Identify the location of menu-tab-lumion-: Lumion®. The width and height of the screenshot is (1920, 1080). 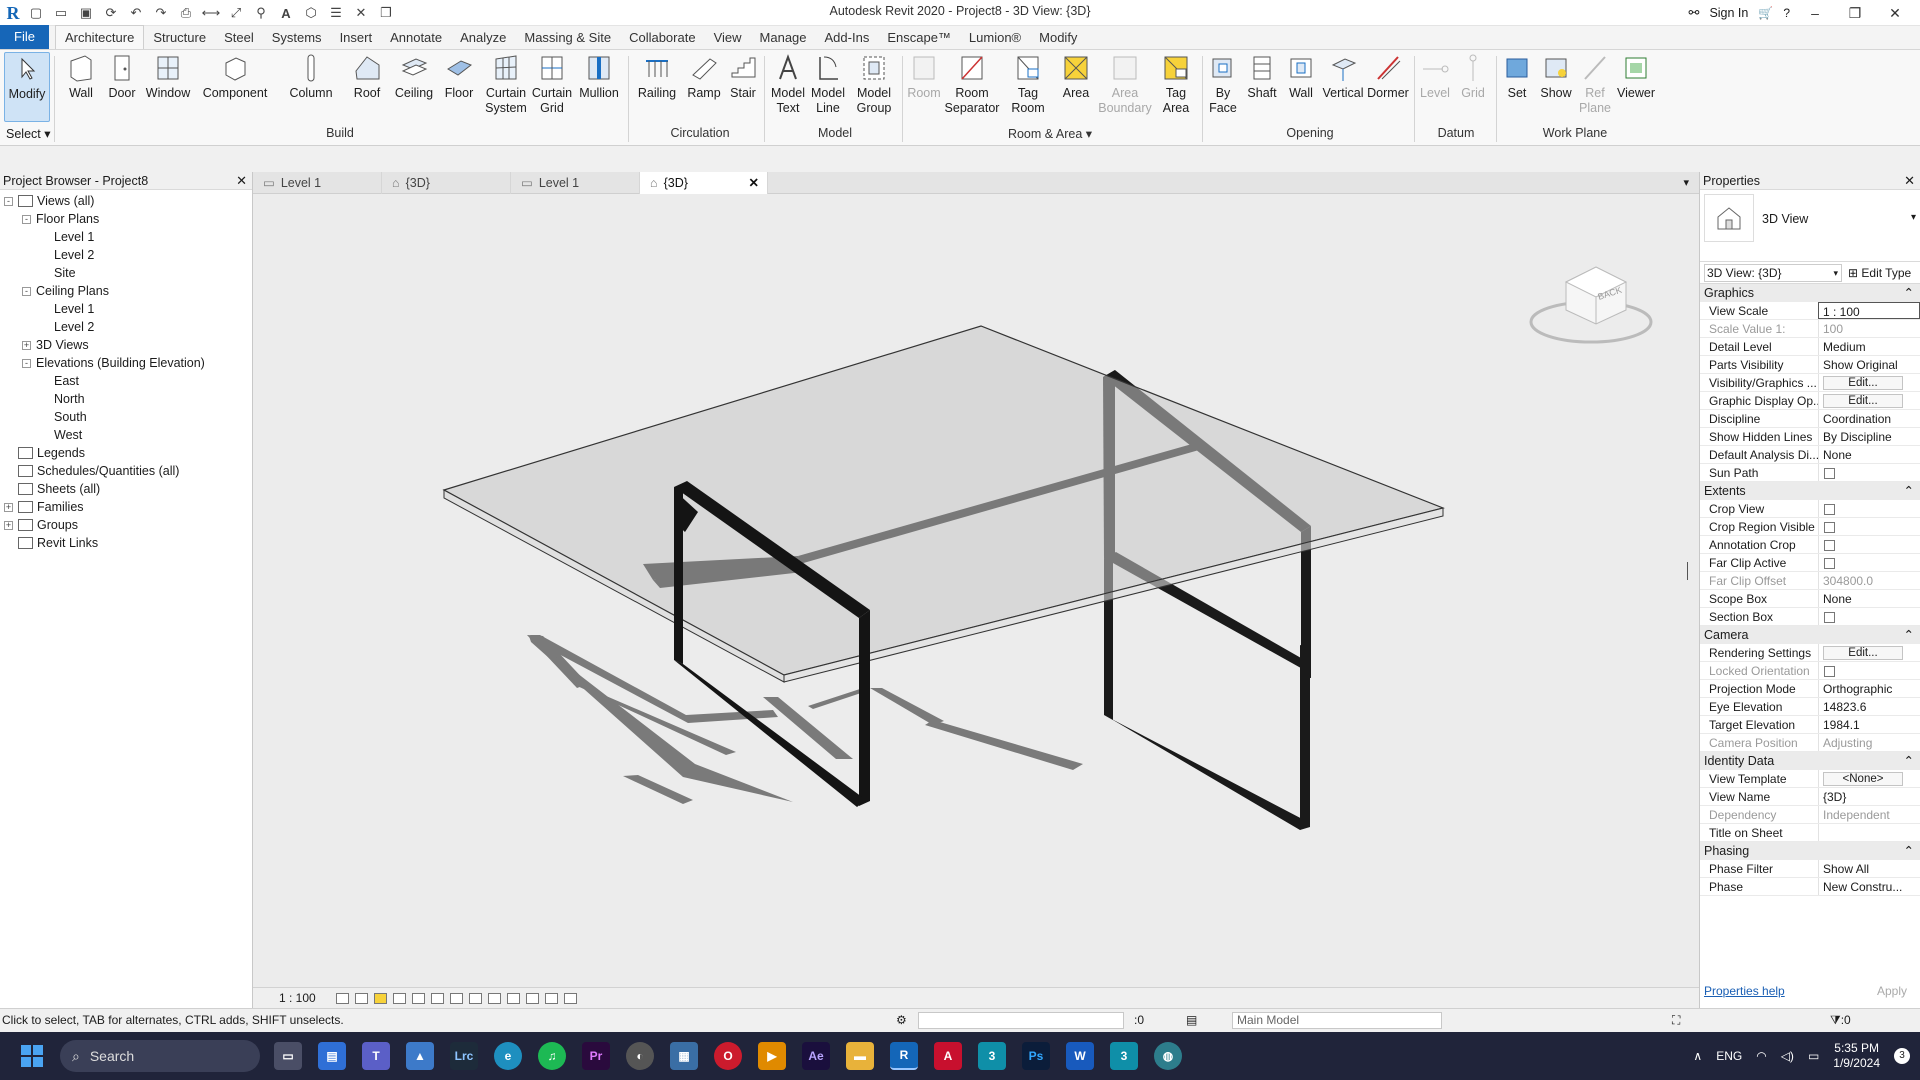
(995, 38).